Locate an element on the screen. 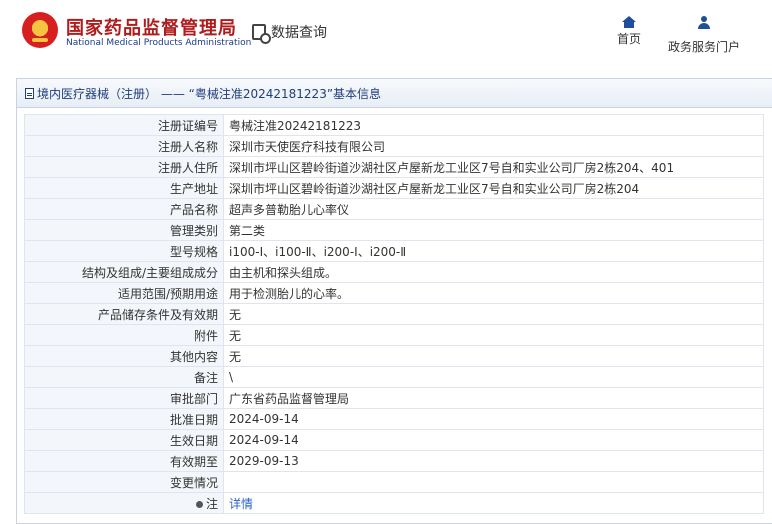 Image resolution: width=772 pixels, height=524 pixels. table-row: 备注 \ is located at coordinates (394, 377).